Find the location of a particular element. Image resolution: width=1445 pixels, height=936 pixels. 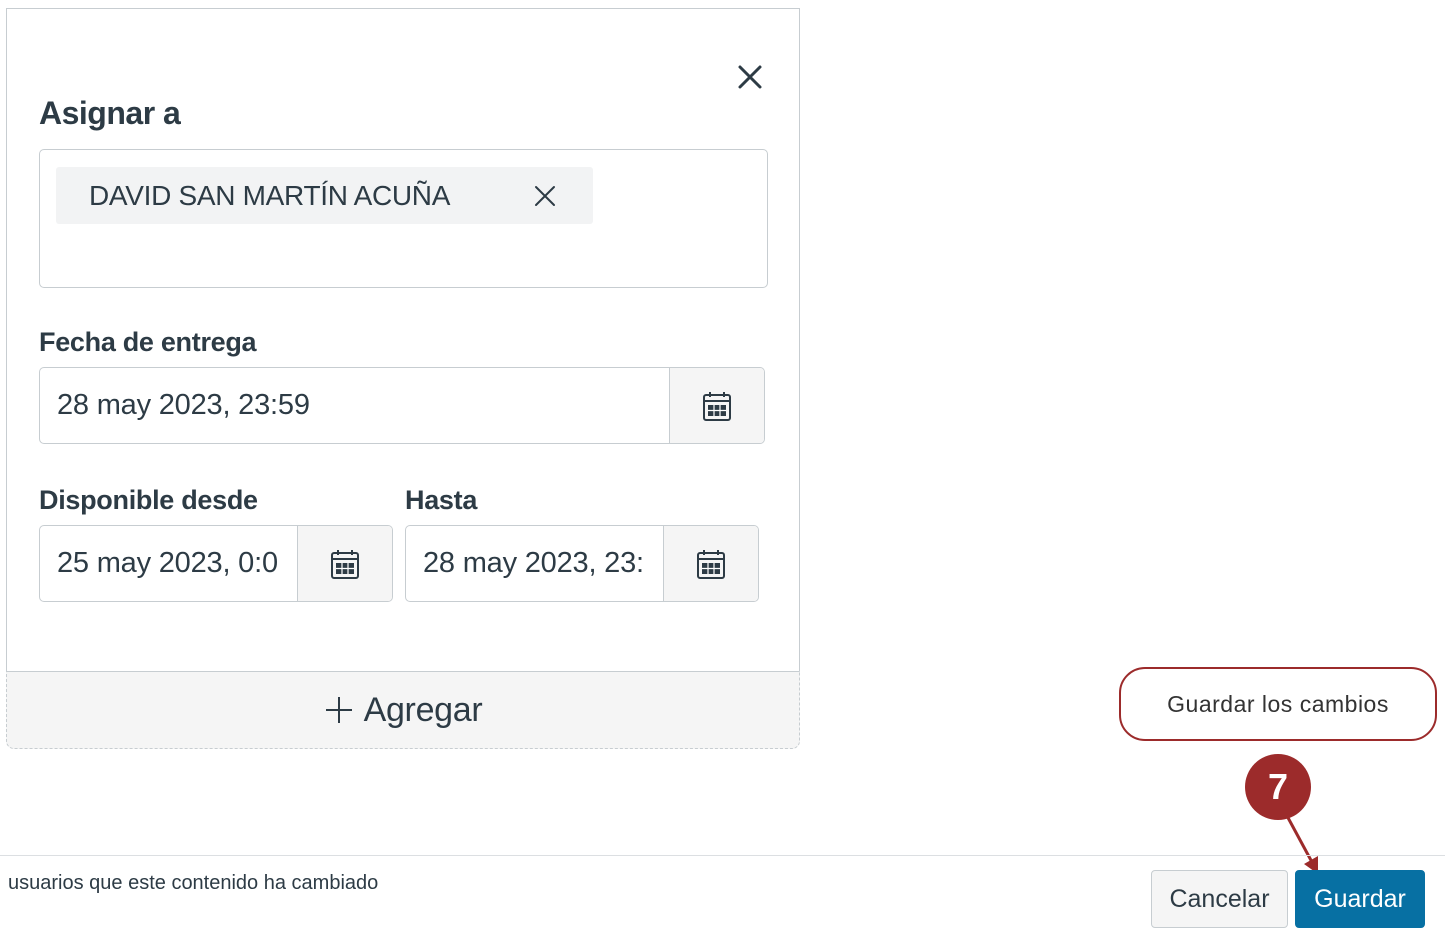

due-date-input: 28 may 2023, 23:59 is located at coordinates (354, 405).